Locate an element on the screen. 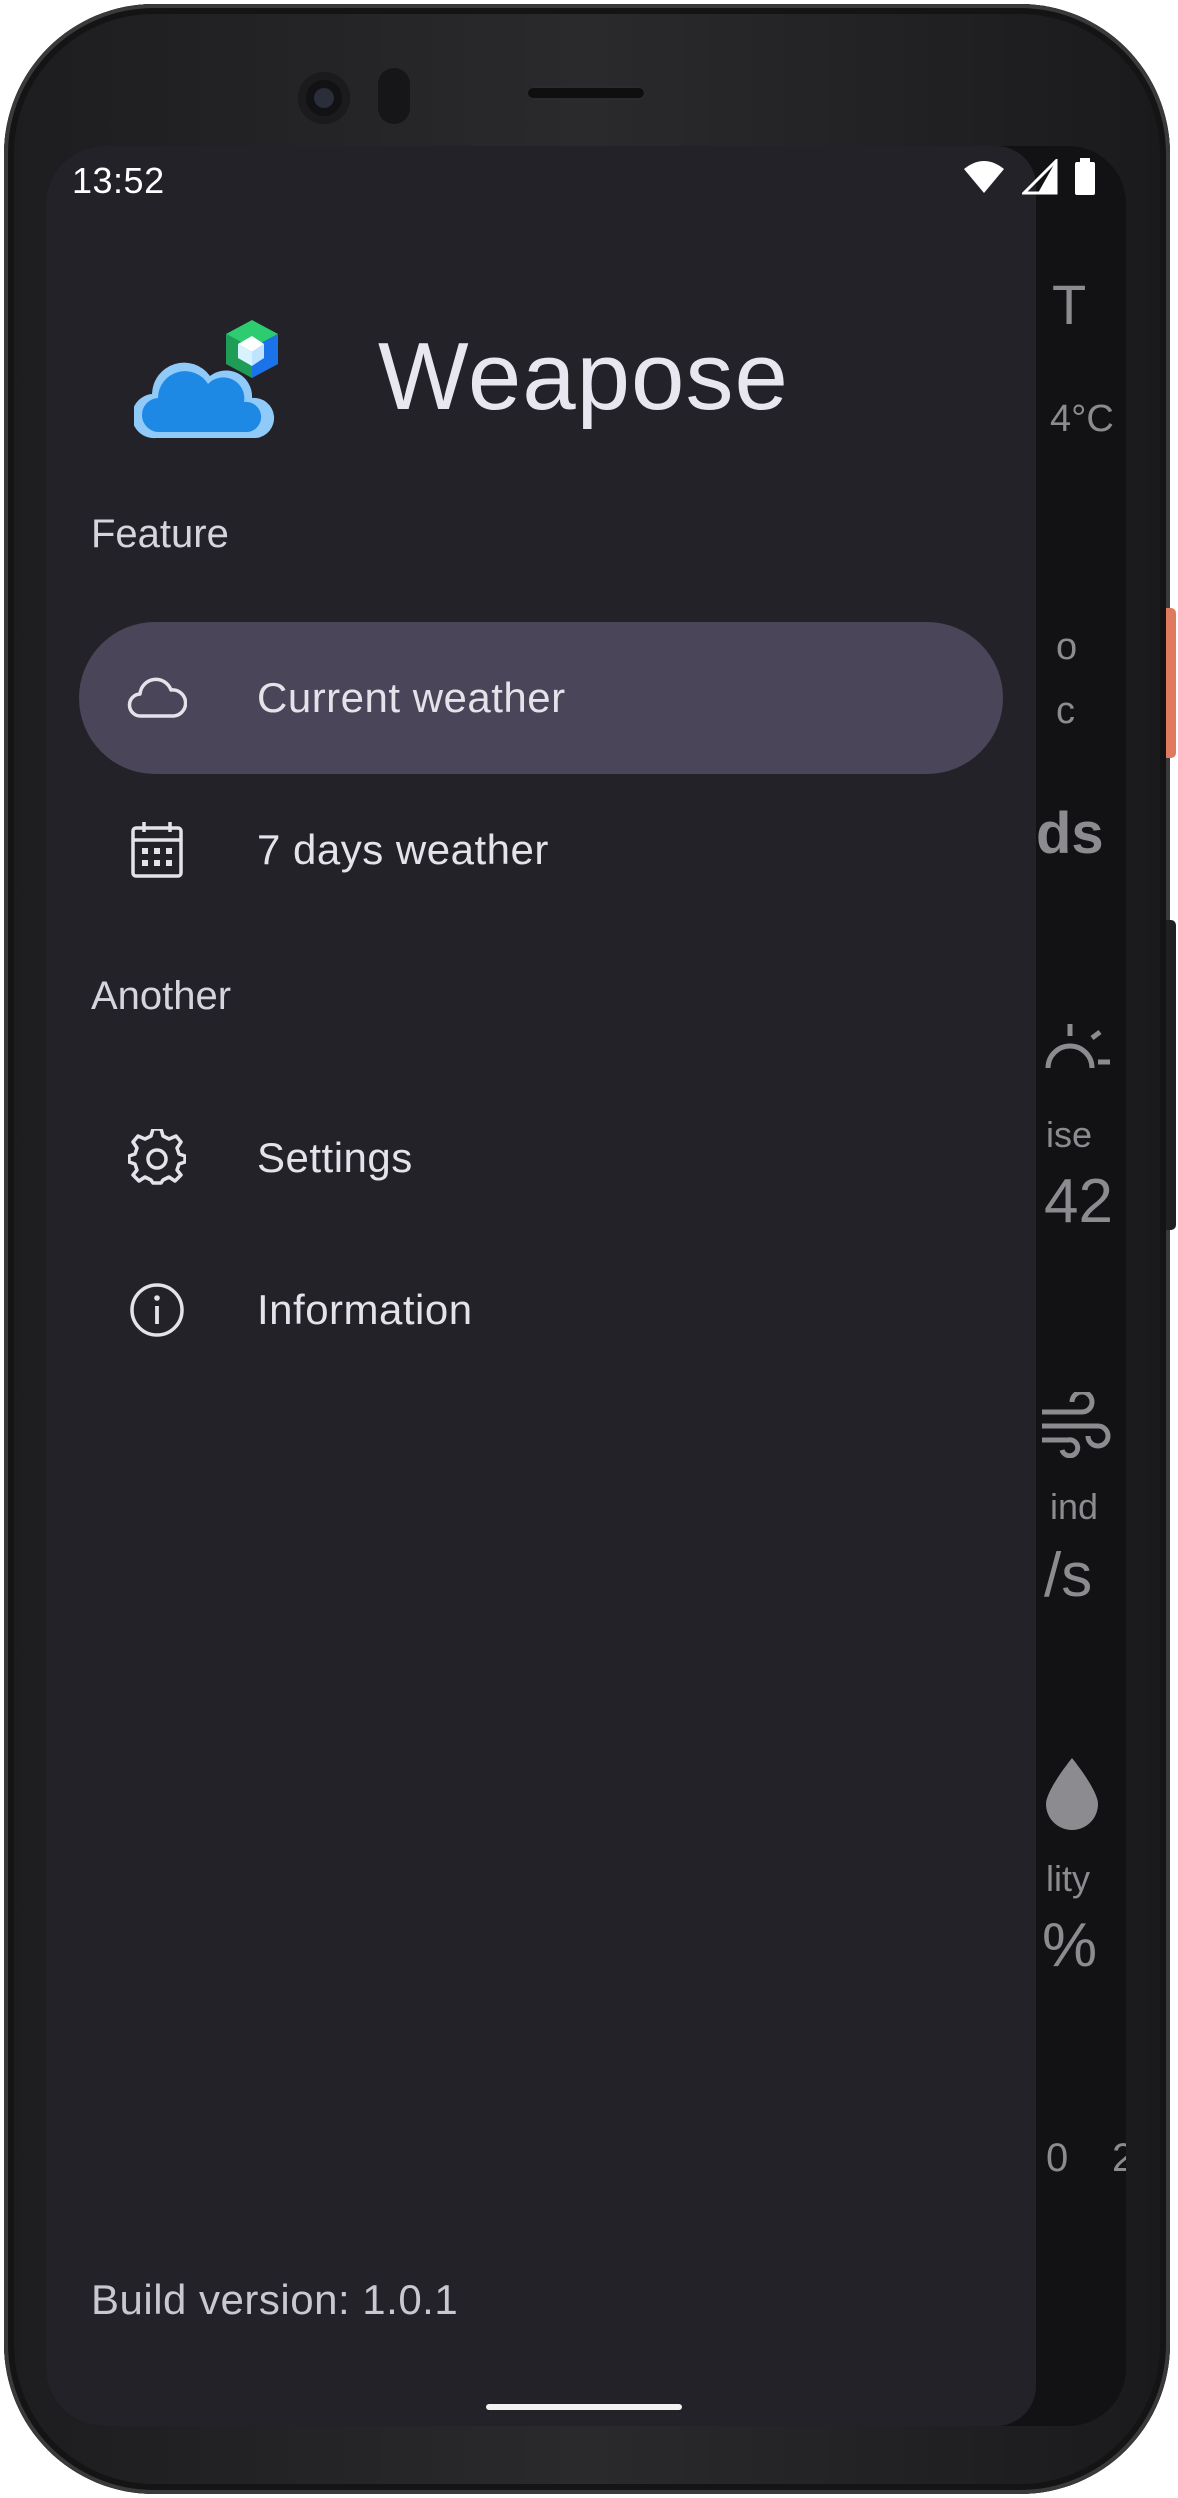 Image resolution: width=1178 pixels, height=2498 pixels. bg-fragment: 42 is located at coordinates (1078, 1201).